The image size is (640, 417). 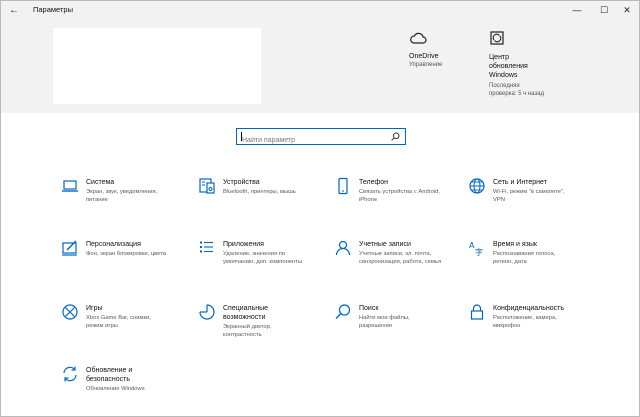 What do you see at coordinates (247, 327) in the screenshot?
I see `tile-desc-line: Экранный диктор,` at bounding box center [247, 327].